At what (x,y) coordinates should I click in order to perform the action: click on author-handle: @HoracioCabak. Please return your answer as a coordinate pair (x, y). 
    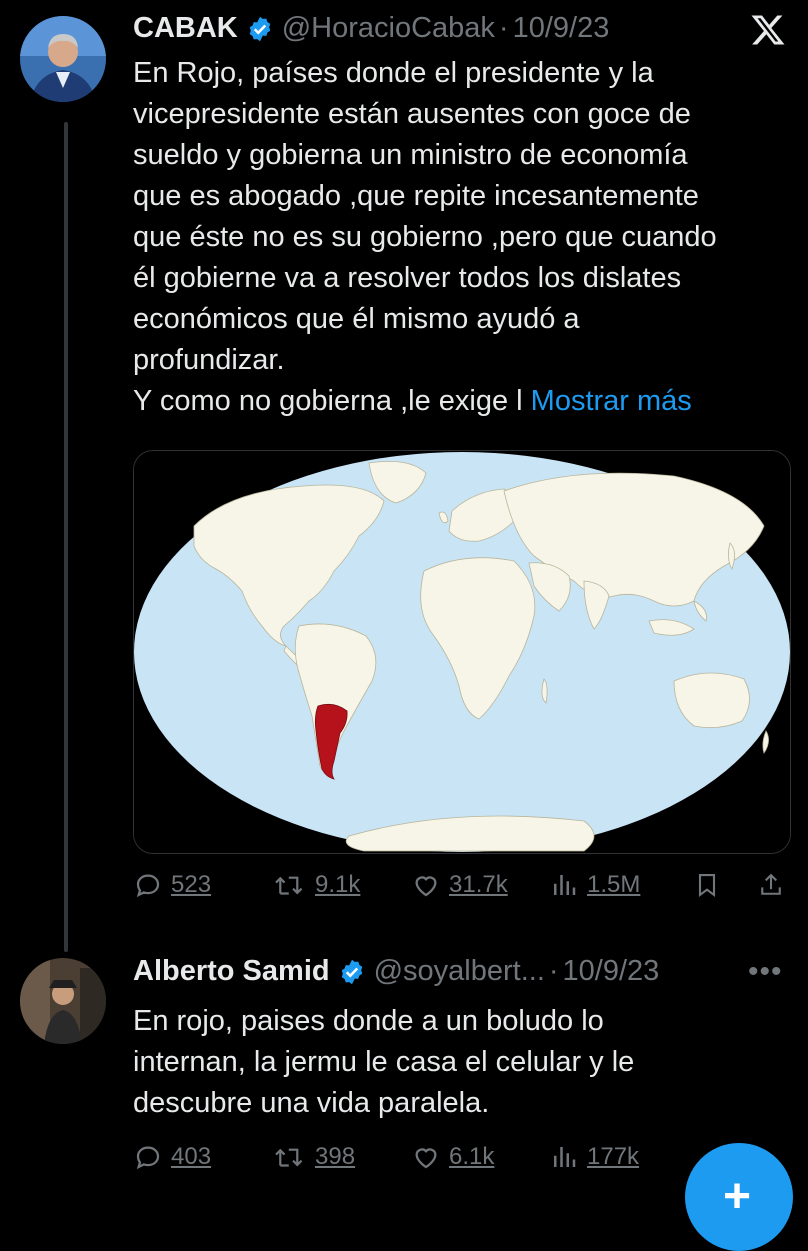
    Looking at the image, I should click on (388, 28).